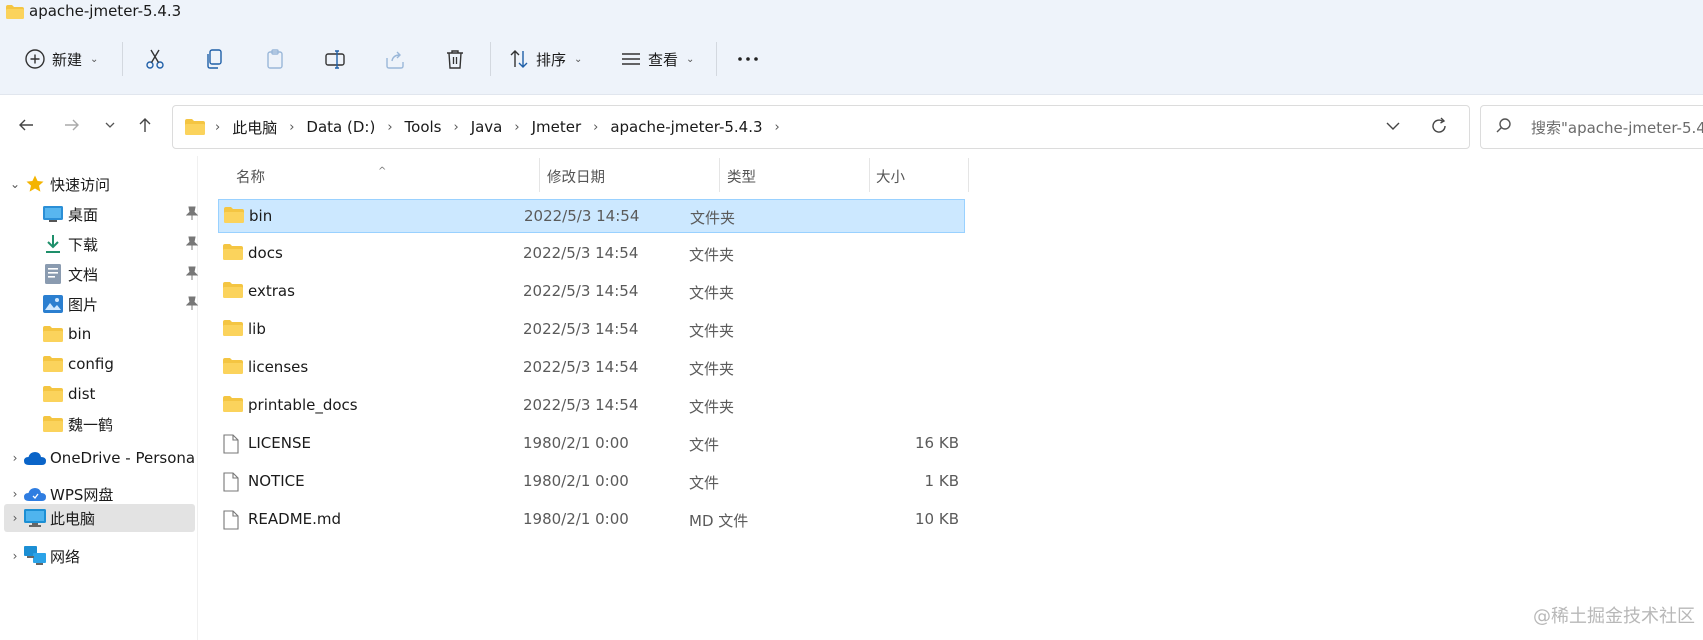 The height and width of the screenshot is (640, 1703). Describe the element at coordinates (487, 127) in the screenshot. I see `breadcrumb-item: Java` at that location.